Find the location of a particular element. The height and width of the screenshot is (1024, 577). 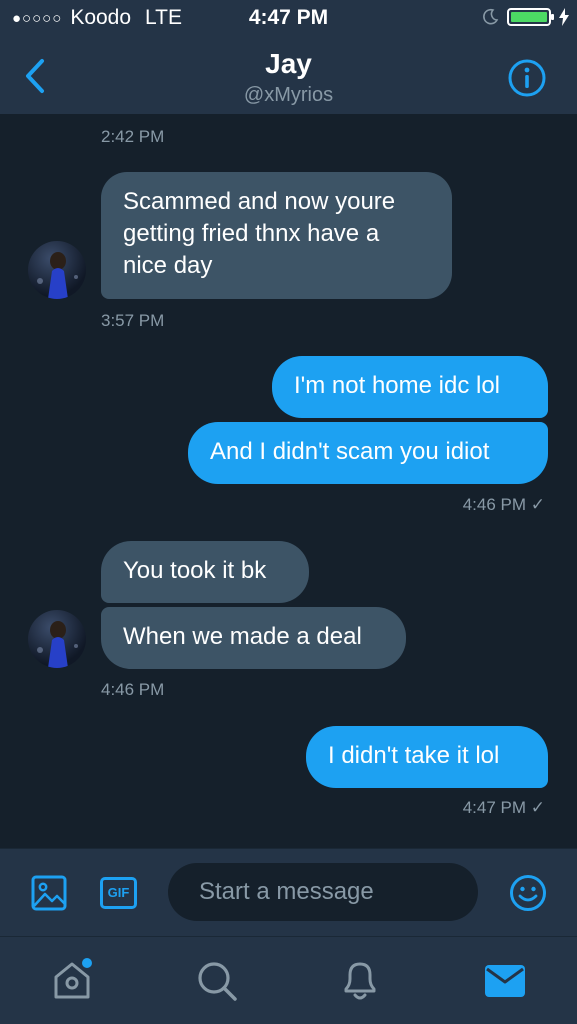

charging-bolt-icon is located at coordinates (564, 17).